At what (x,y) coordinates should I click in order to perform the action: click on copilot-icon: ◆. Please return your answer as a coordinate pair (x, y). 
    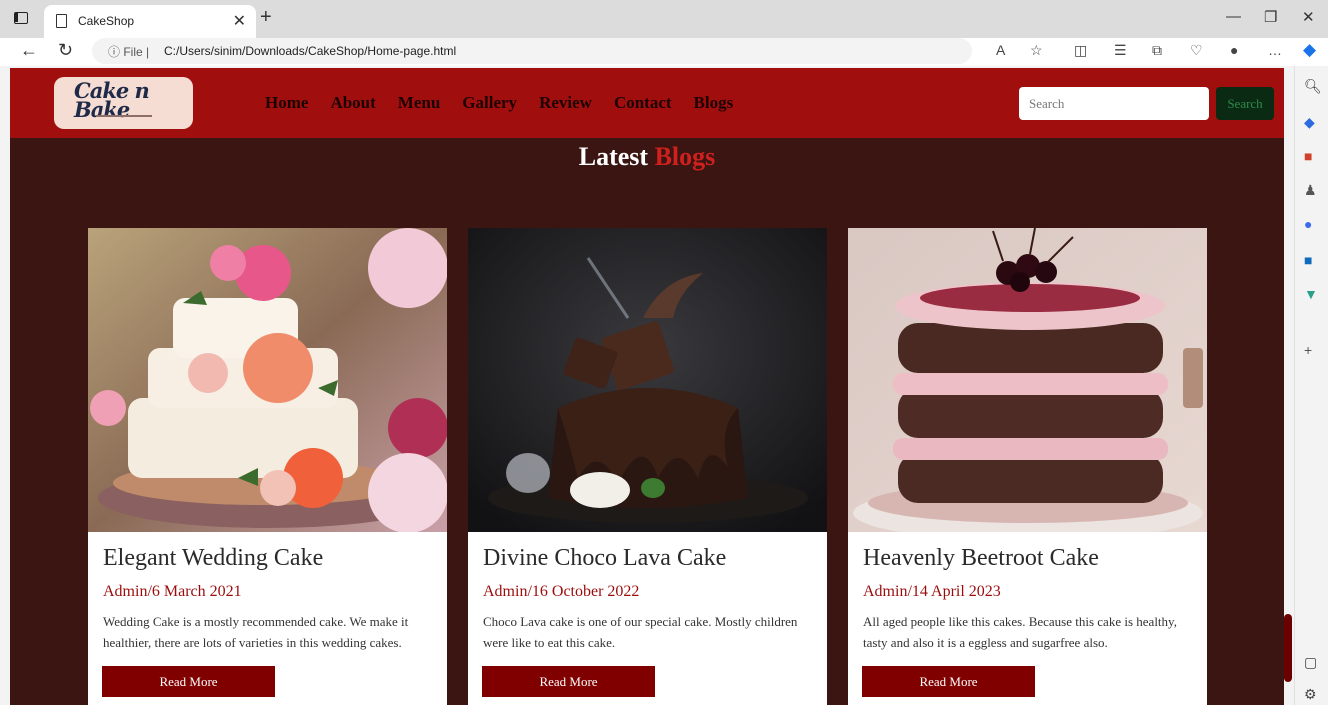
    Looking at the image, I should click on (1309, 50).